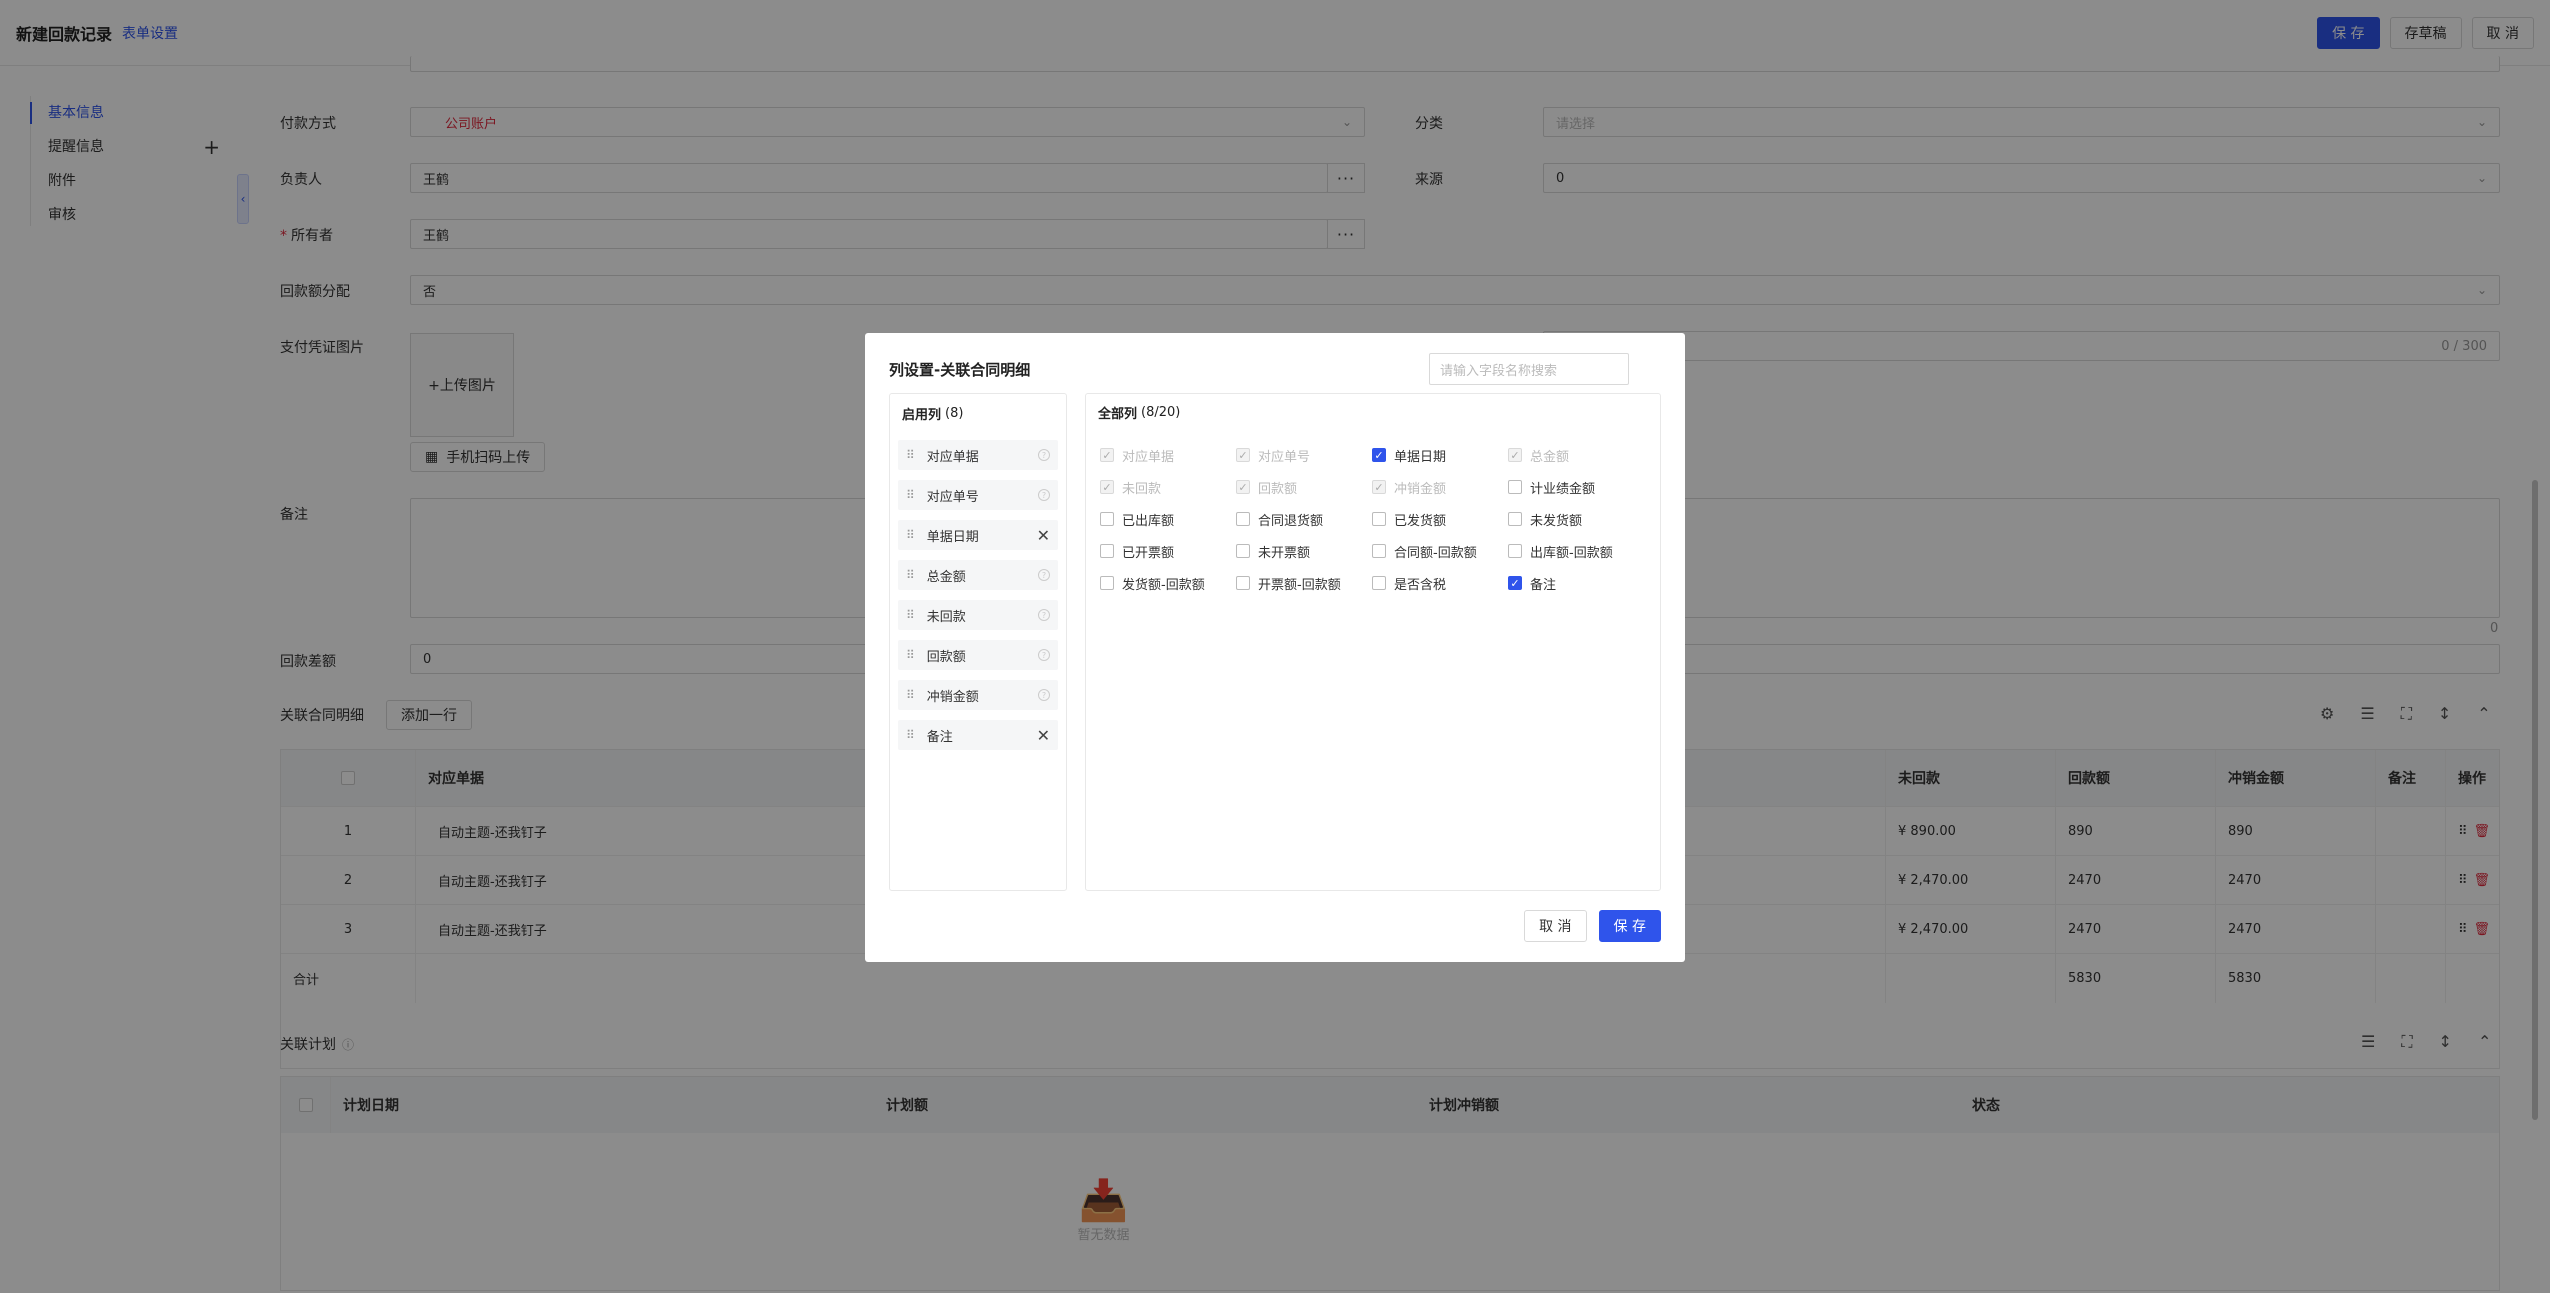  I want to click on column-option: 已开票额, so click(1137, 551).